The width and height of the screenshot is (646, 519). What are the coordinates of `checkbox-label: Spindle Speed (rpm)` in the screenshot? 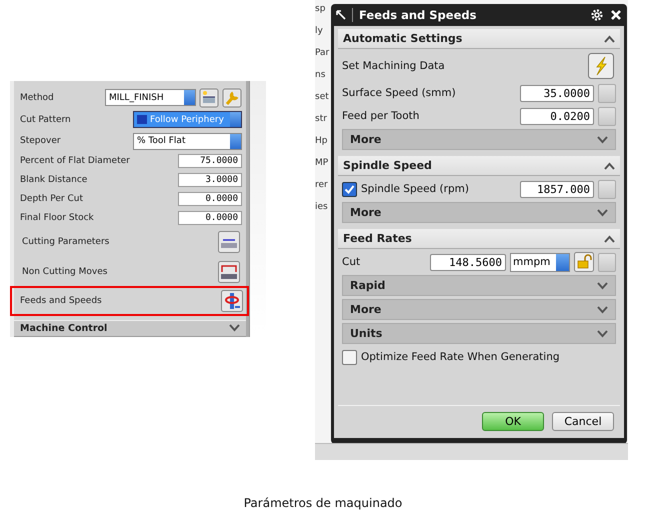 It's located at (415, 189).